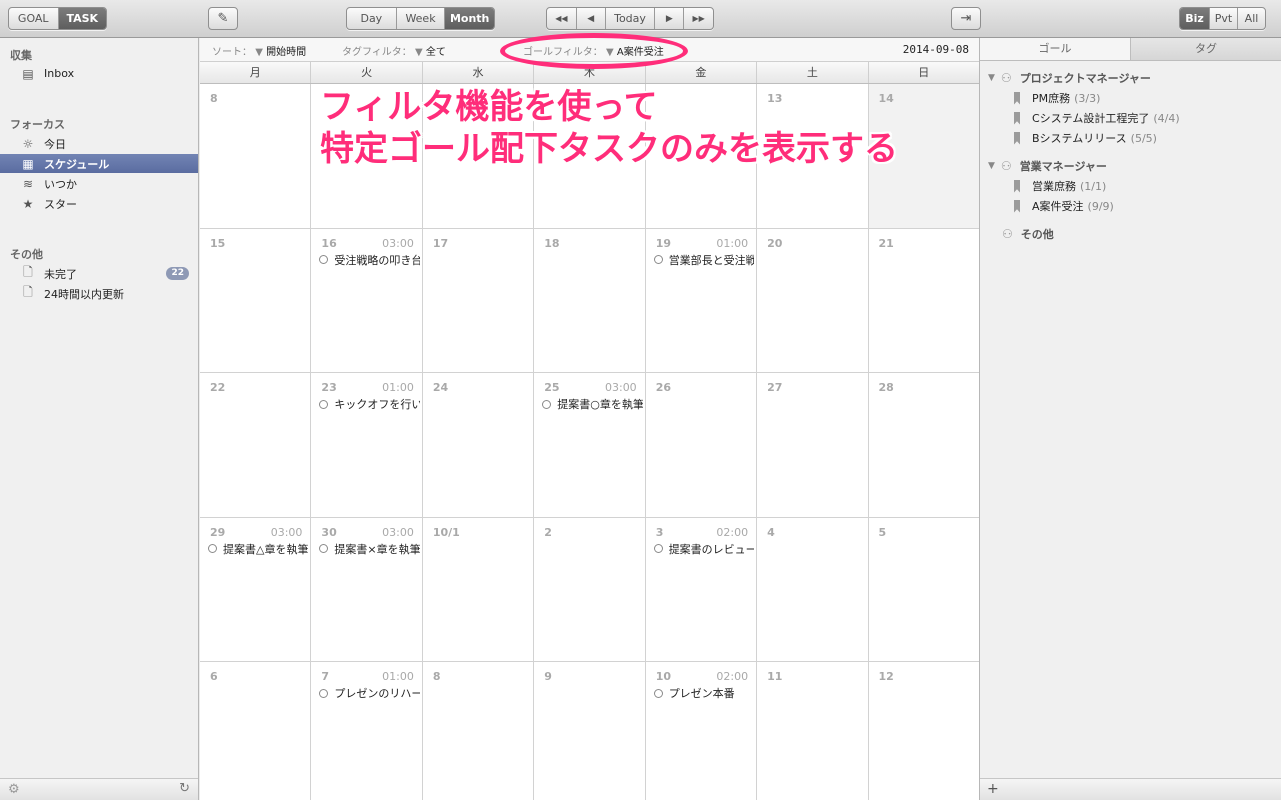 The image size is (1281, 800). Describe the element at coordinates (1069, 78) in the screenshot. I see `goal-group-pm: ▼ ⚇ プロジェクトマネージャー` at that location.